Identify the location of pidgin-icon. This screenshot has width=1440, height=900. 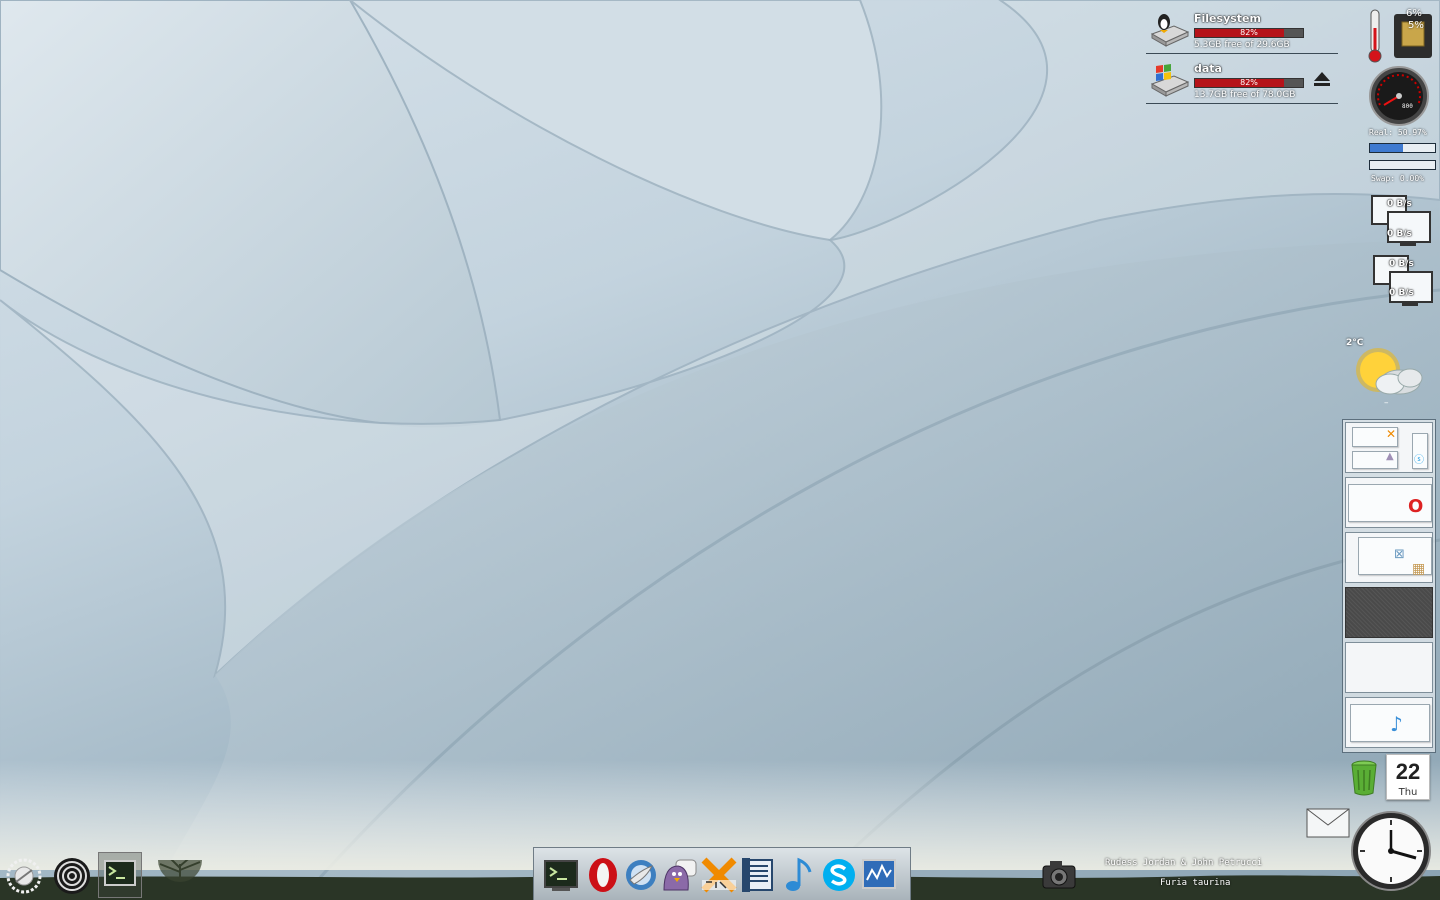
(680, 875).